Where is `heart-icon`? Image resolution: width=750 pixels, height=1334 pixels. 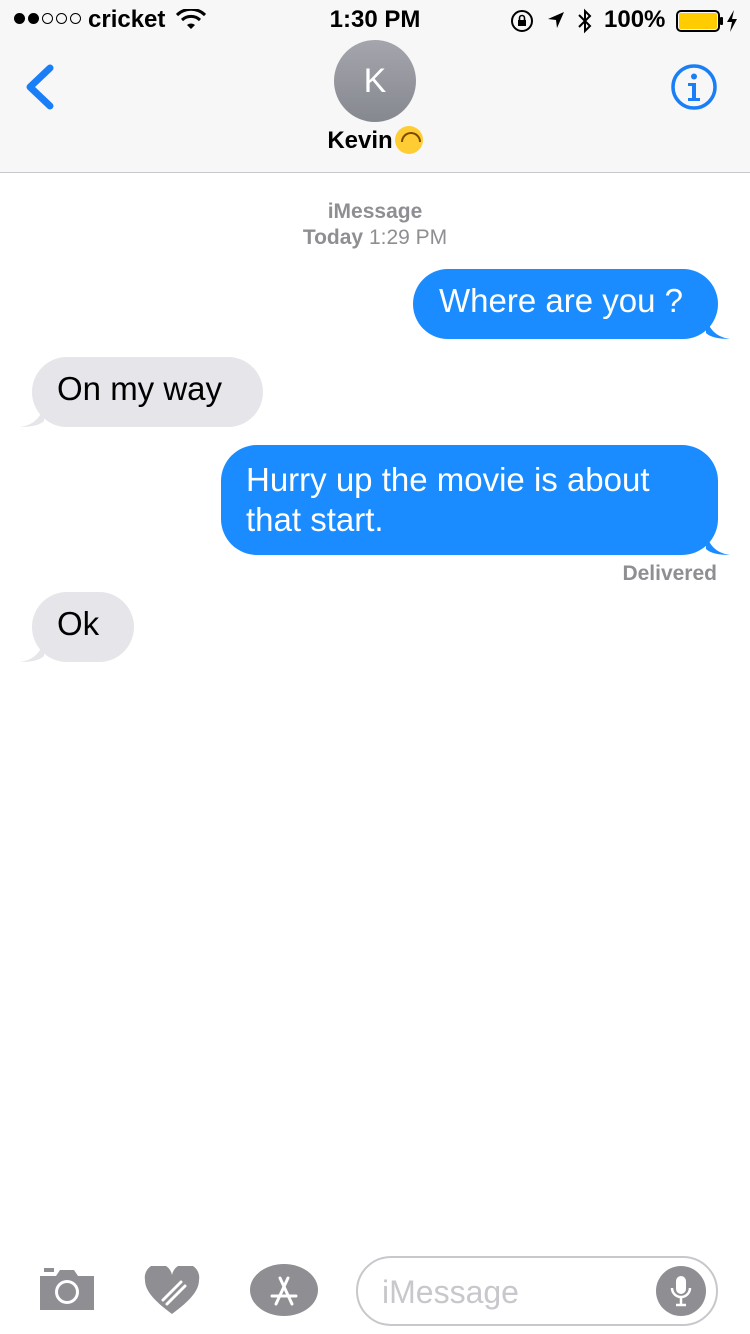
heart-icon is located at coordinates (172, 1291).